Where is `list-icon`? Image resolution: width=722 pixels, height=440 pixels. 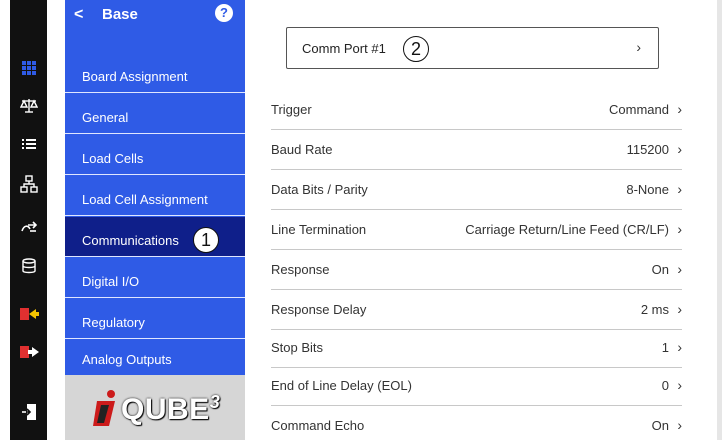
list-icon is located at coordinates (28, 144).